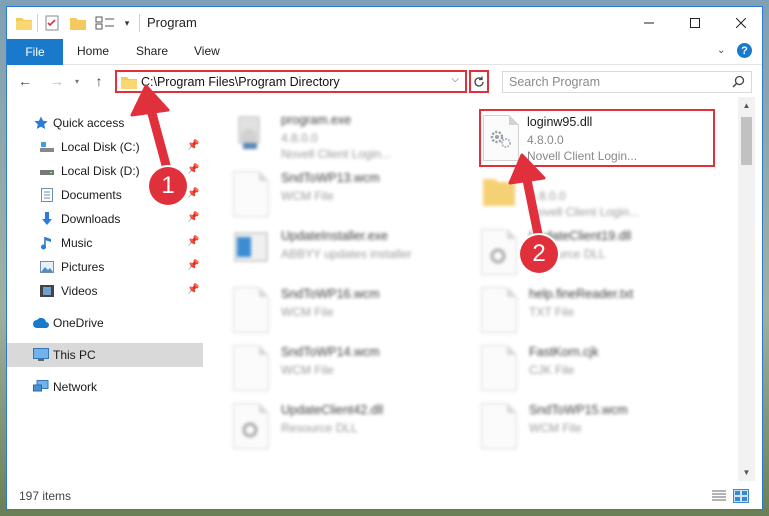 This screenshot has height=516, width=769. Describe the element at coordinates (168, 186) in the screenshot. I see `step-1-badge: 1` at that location.